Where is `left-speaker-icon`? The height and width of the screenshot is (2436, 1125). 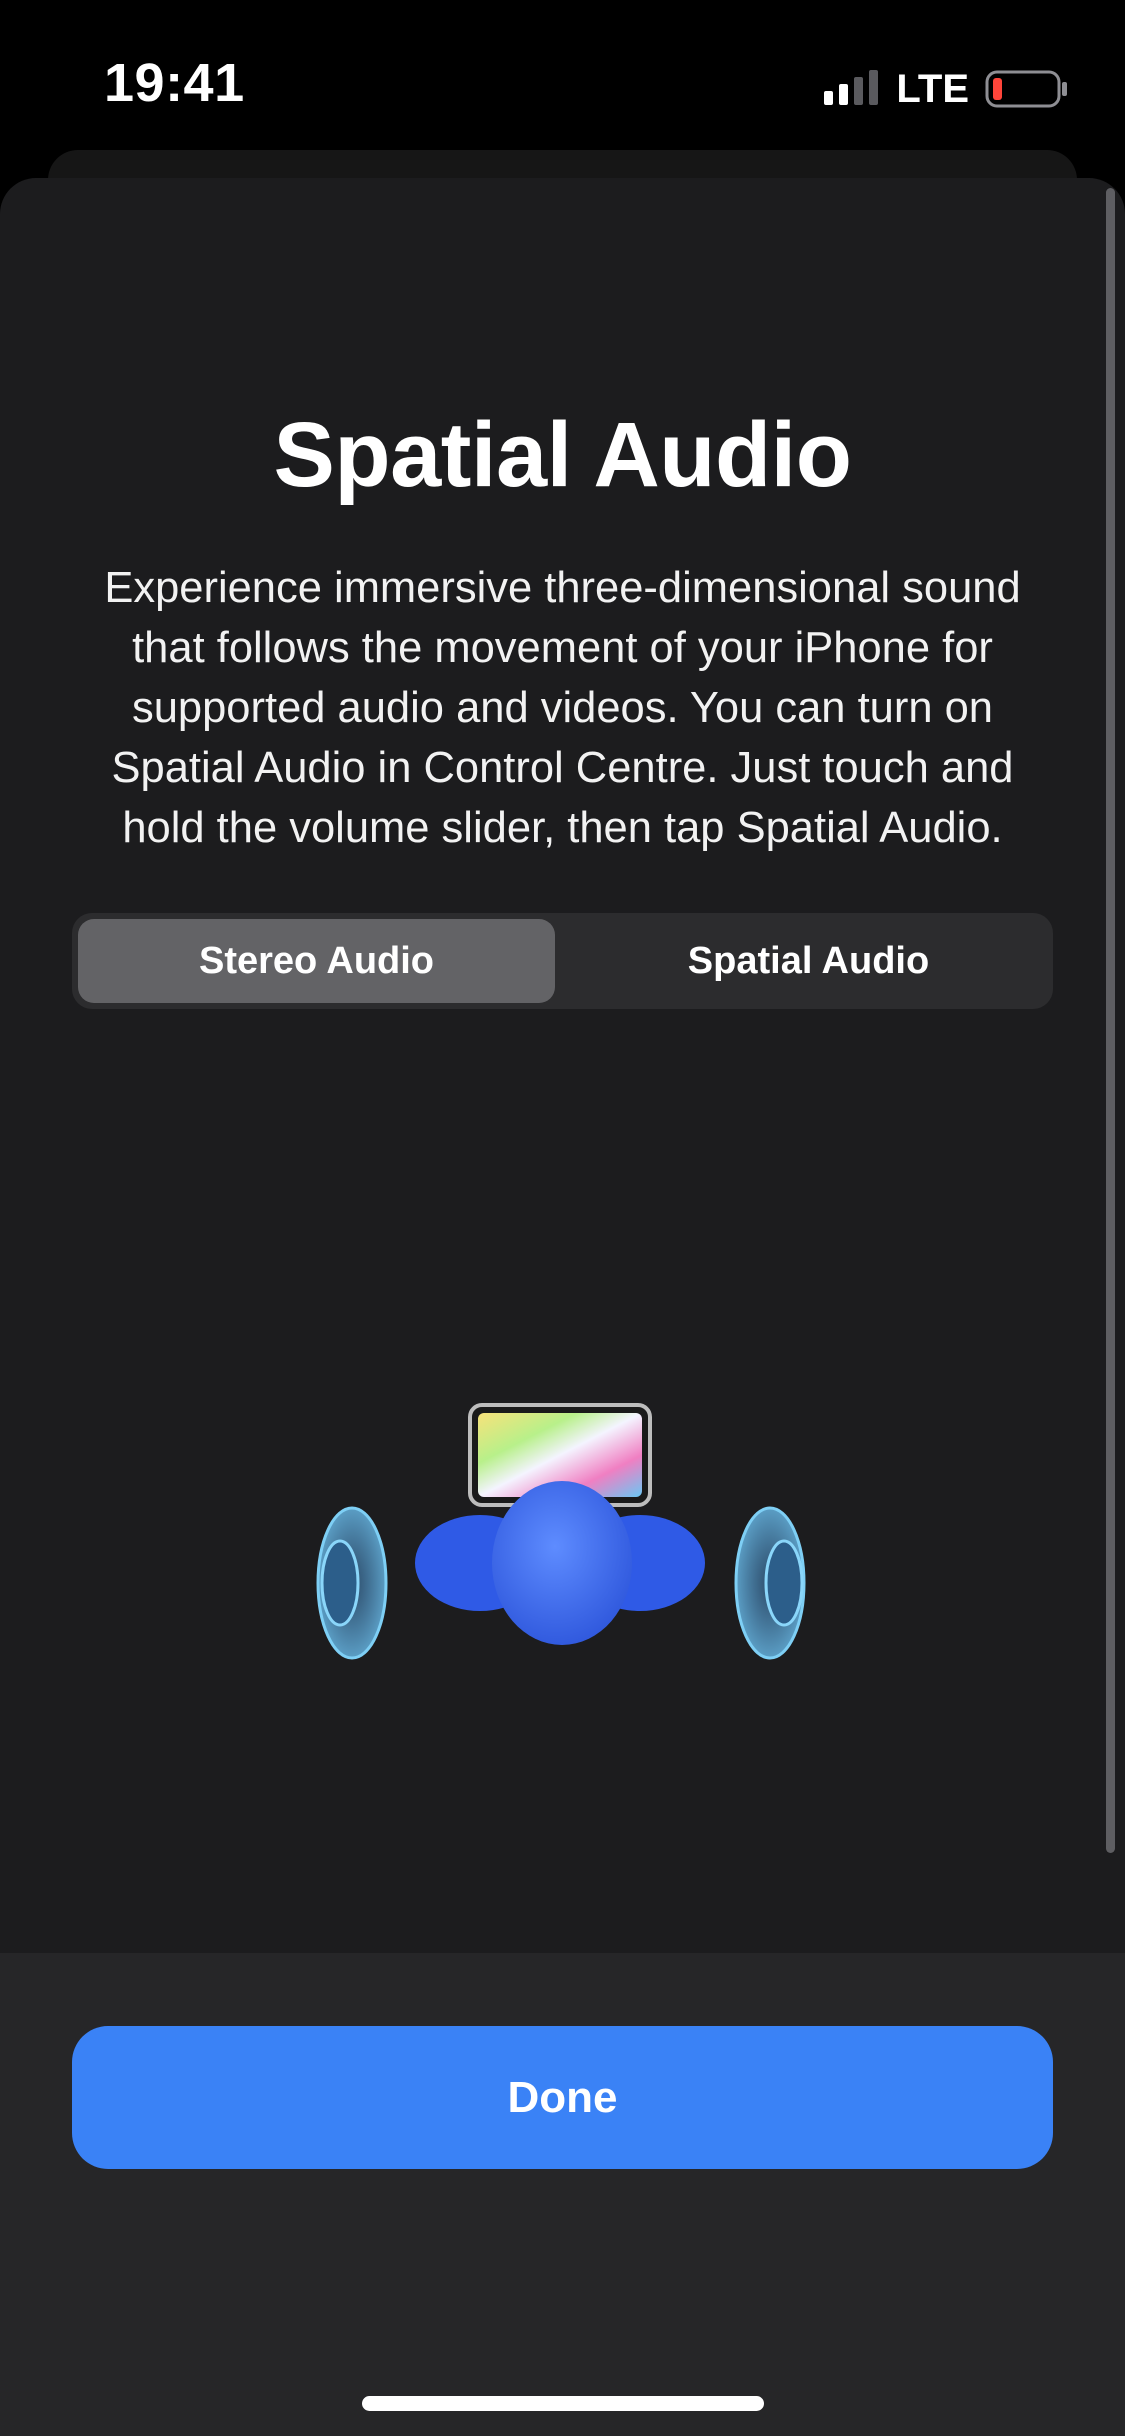 left-speaker-icon is located at coordinates (352, 1583).